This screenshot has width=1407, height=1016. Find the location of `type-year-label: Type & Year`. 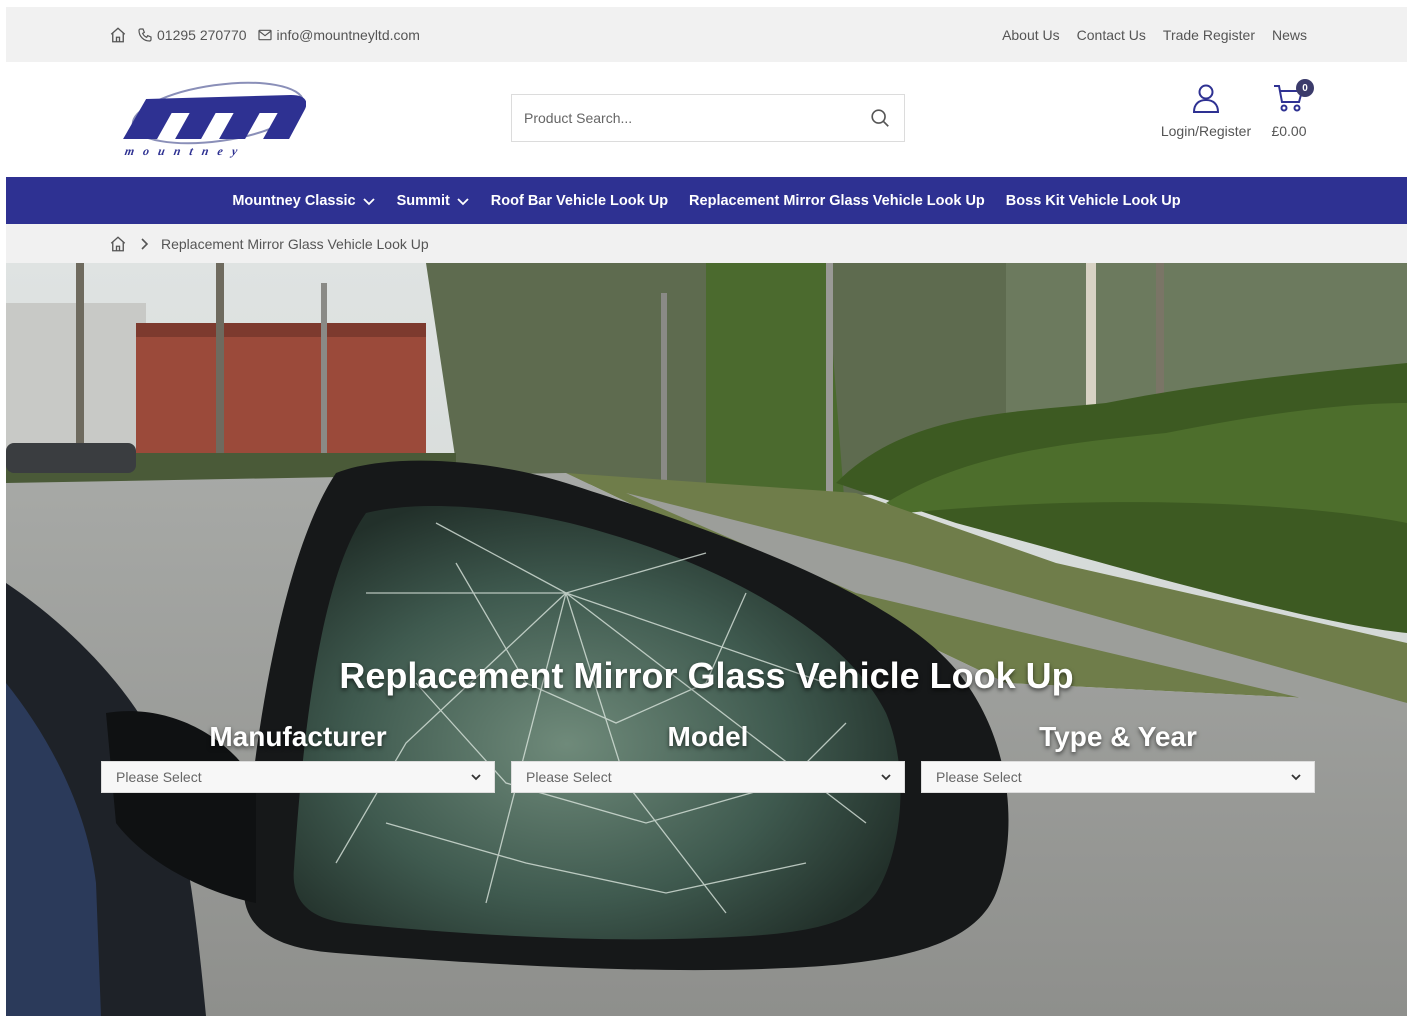

type-year-label: Type & Year is located at coordinates (1118, 736).